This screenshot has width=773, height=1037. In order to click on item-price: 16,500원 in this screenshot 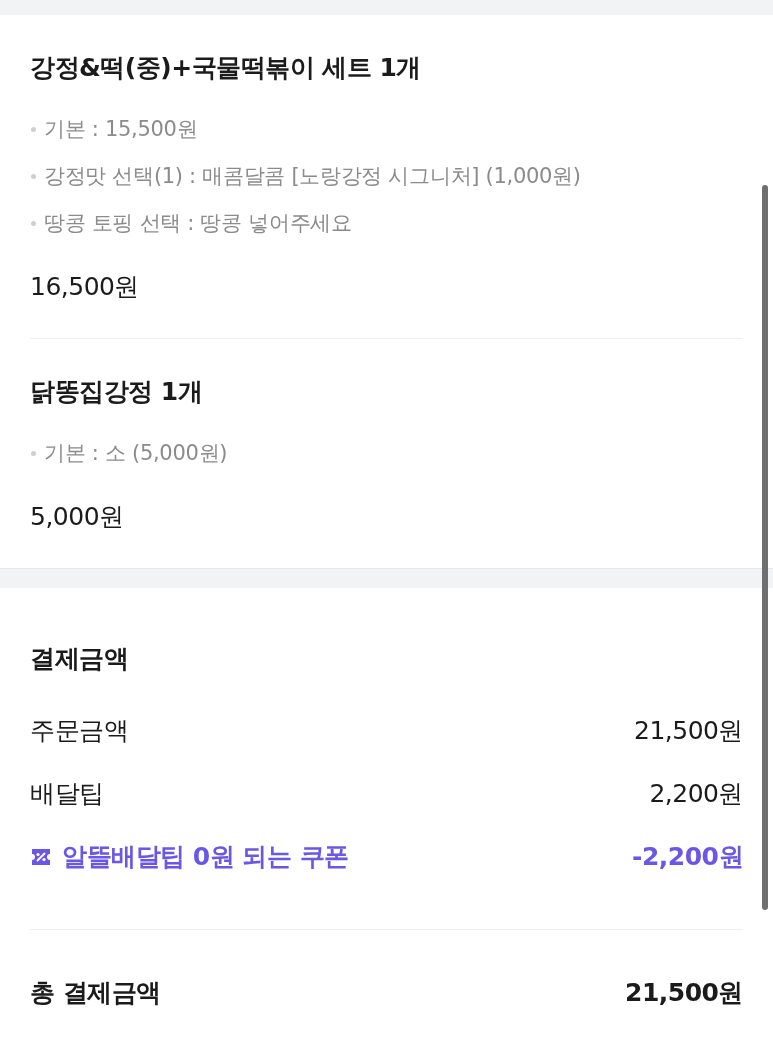, I will do `click(84, 287)`.